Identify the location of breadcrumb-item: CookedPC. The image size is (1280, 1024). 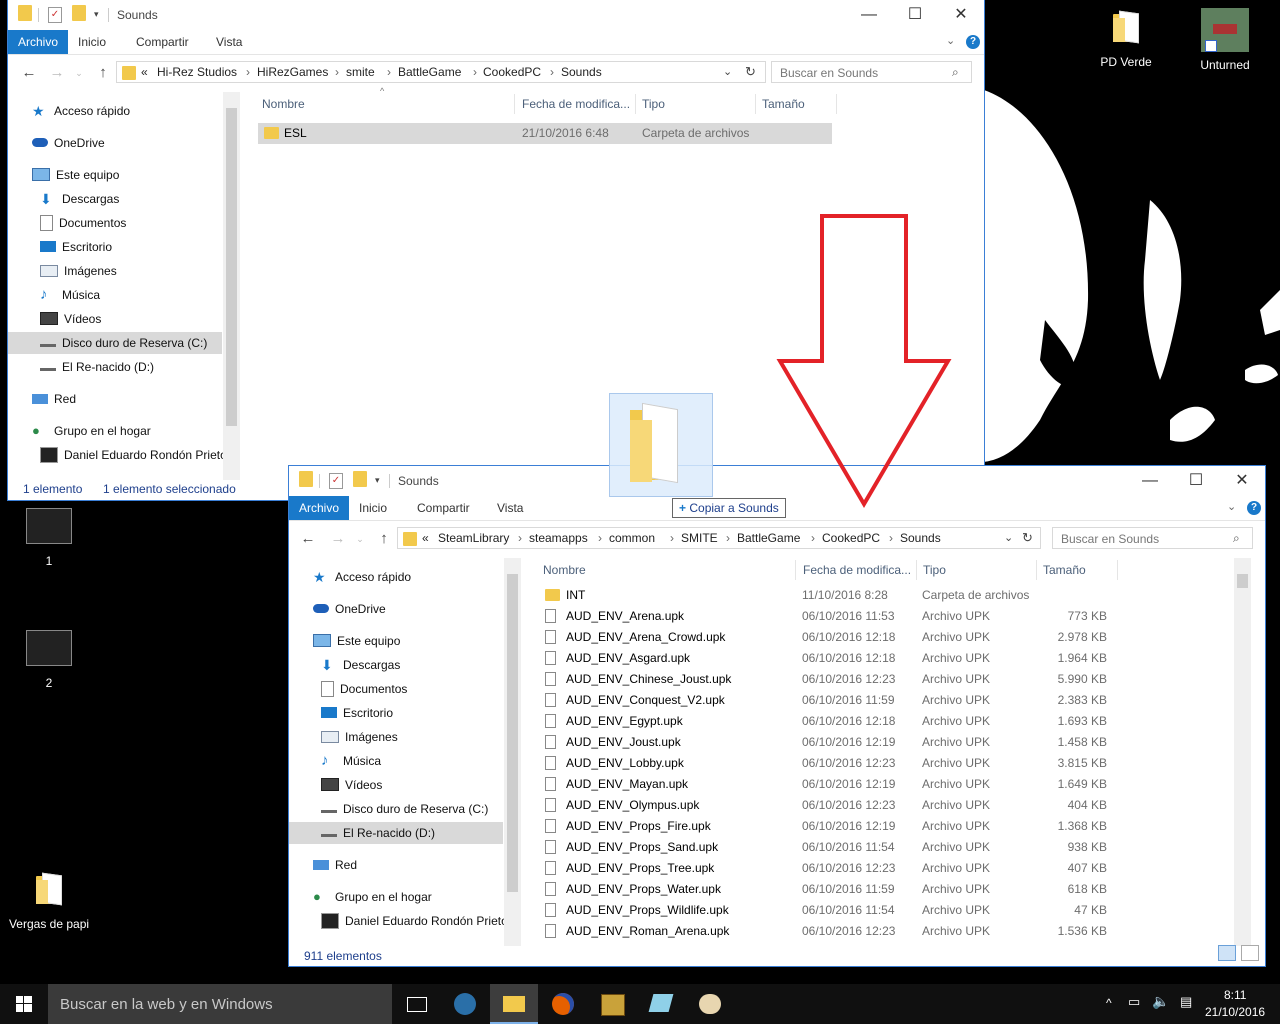
(851, 538).